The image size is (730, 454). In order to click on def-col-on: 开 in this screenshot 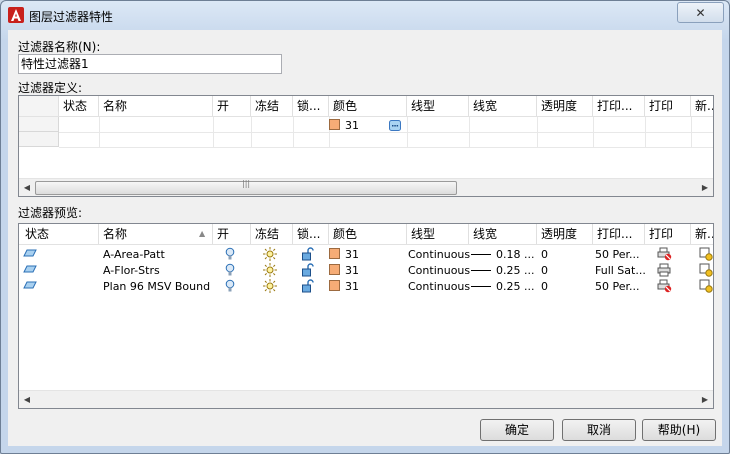, I will do `click(232, 106)`.